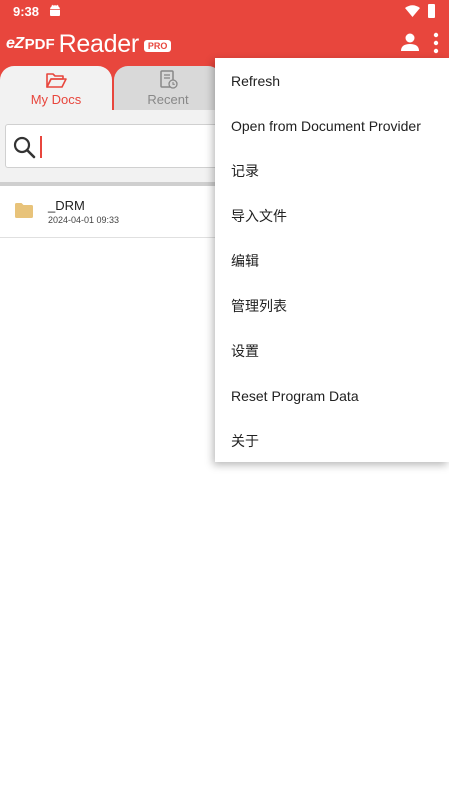  What do you see at coordinates (55, 10) in the screenshot?
I see `android-icon` at bounding box center [55, 10].